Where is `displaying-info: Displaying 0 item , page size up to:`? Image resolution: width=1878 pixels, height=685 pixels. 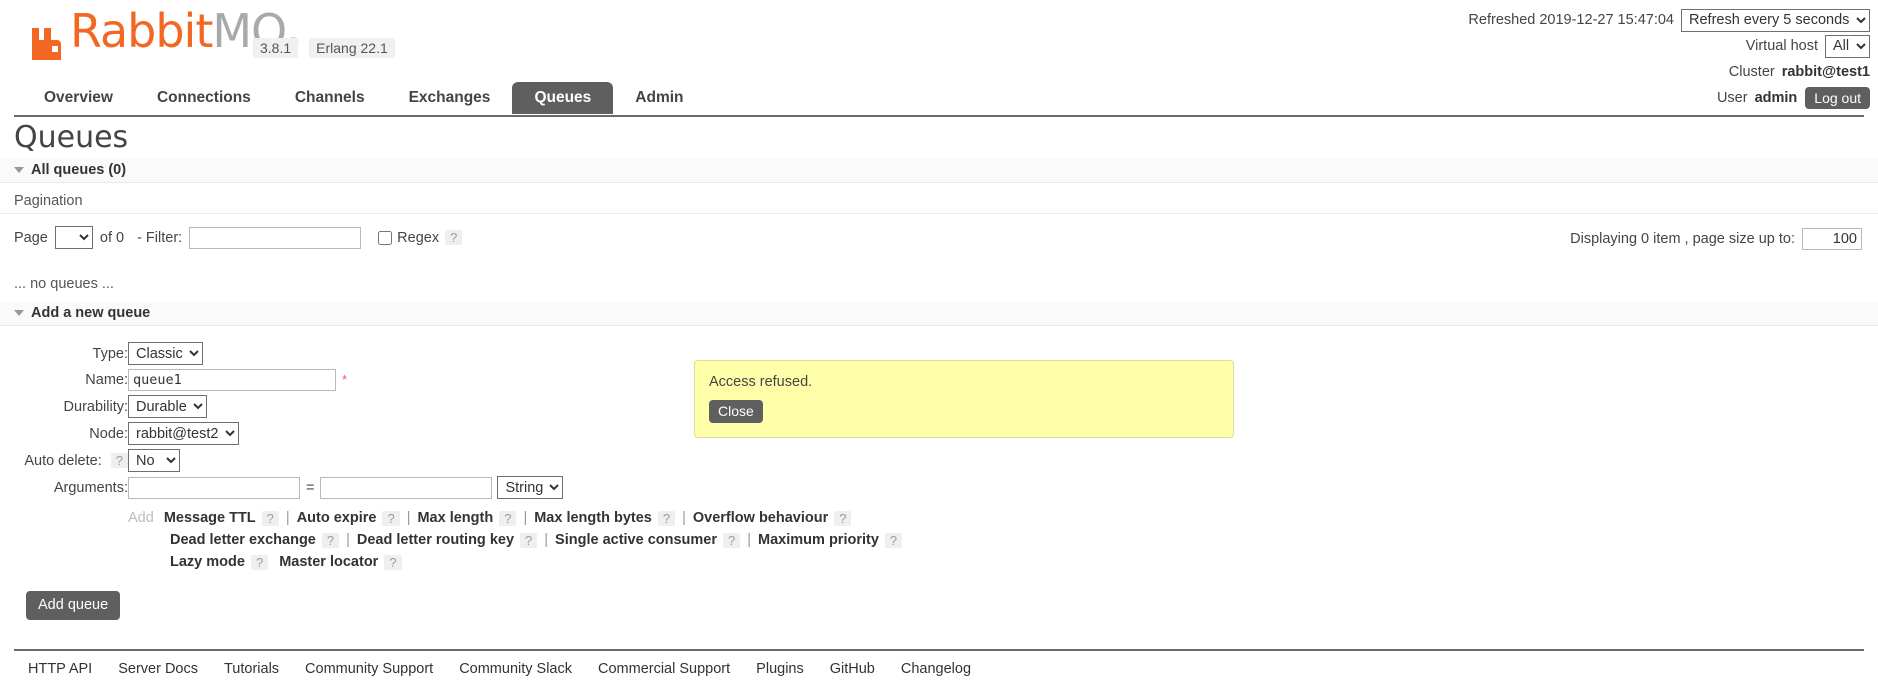
displaying-info: Displaying 0 item , page size up to: is located at coordinates (1716, 239).